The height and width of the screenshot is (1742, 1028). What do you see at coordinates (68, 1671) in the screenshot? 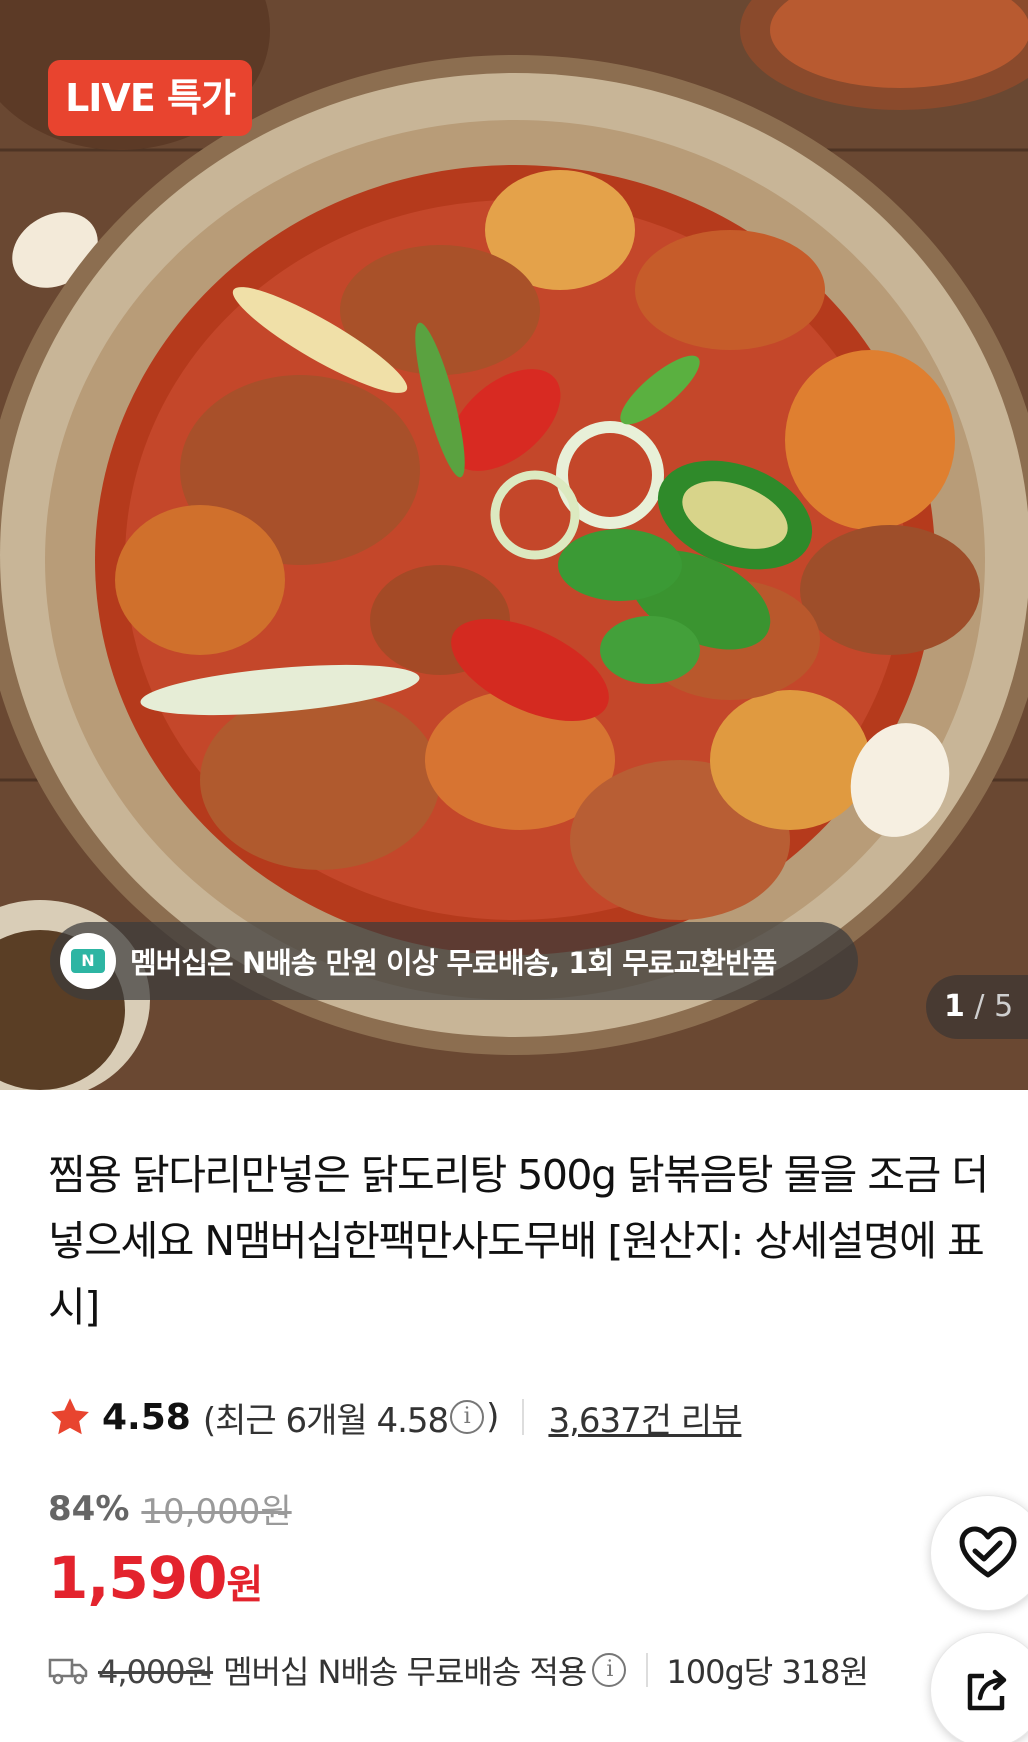
I see `truck-icon` at bounding box center [68, 1671].